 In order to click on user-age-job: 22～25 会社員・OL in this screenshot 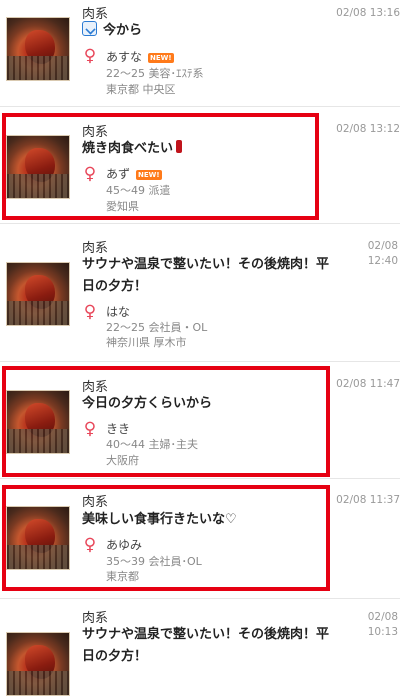, I will do `click(157, 327)`.